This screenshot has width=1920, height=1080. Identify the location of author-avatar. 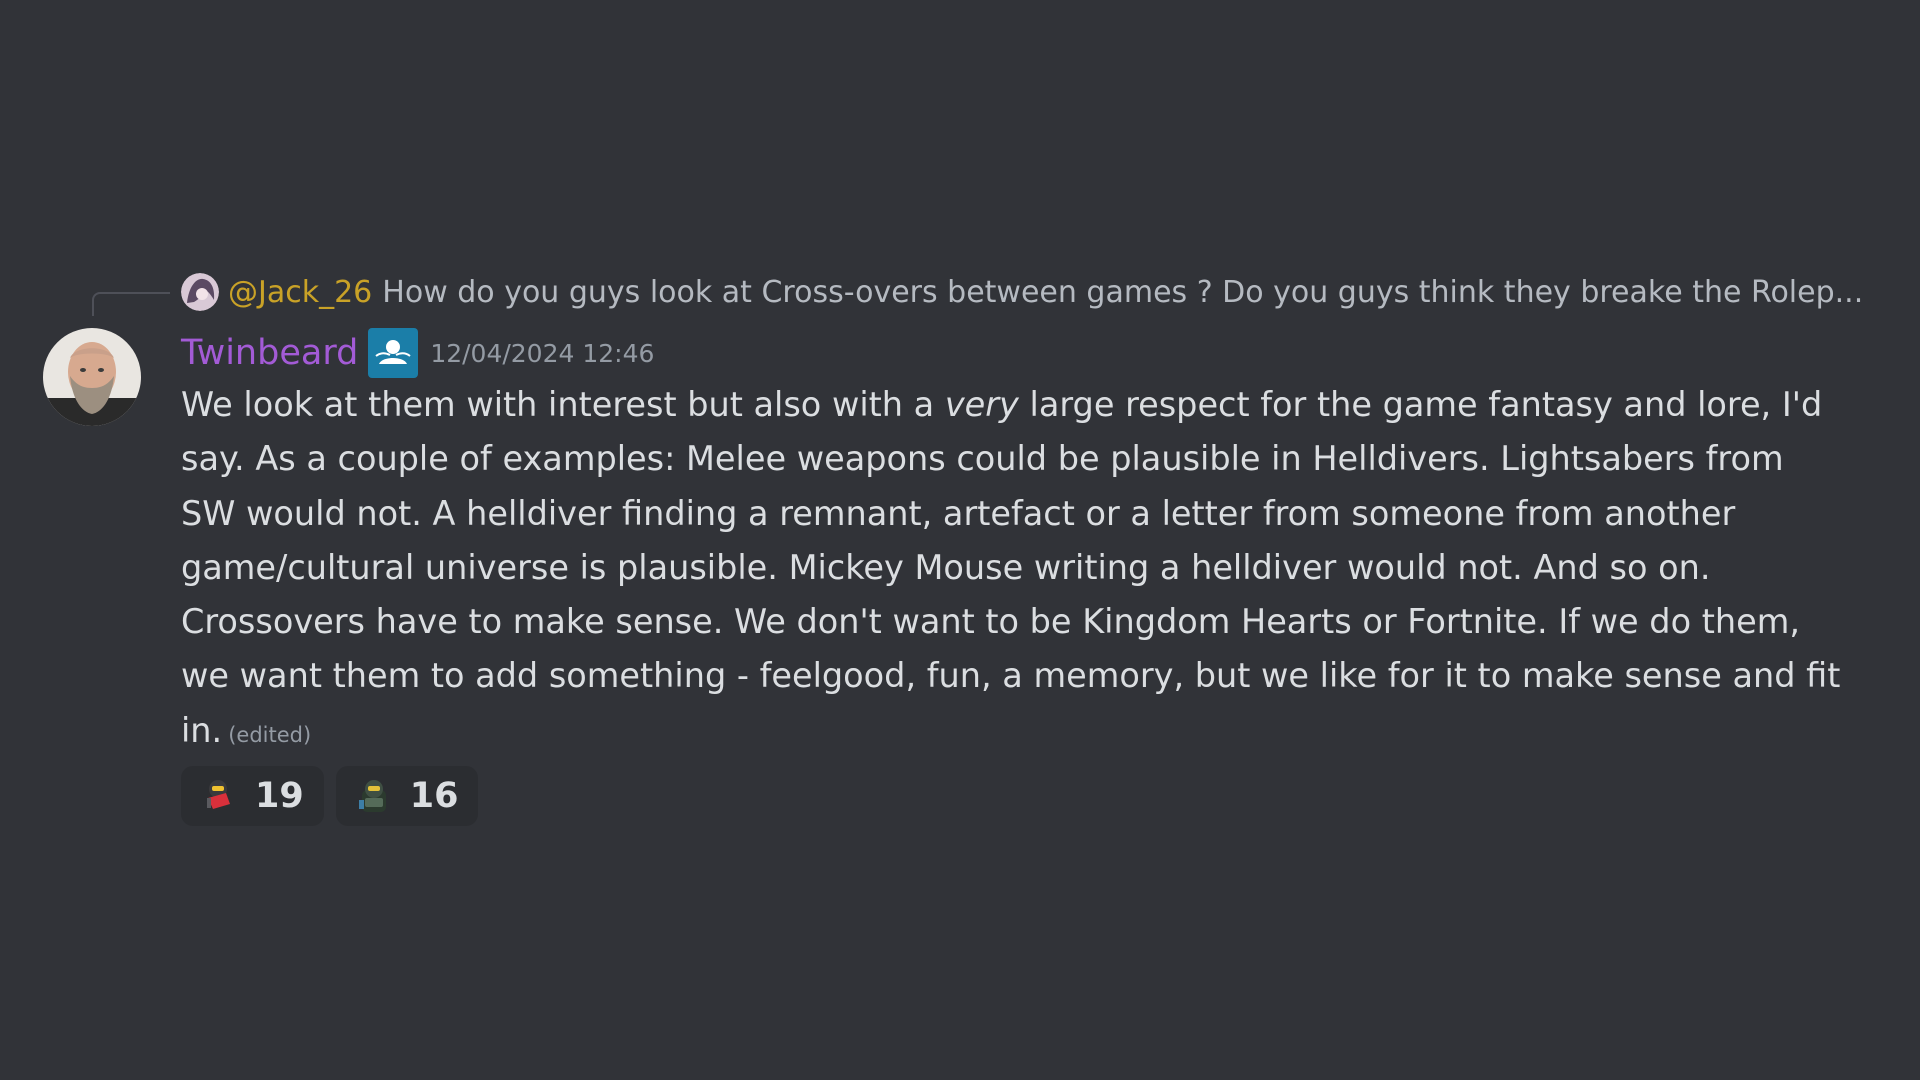
(92, 377).